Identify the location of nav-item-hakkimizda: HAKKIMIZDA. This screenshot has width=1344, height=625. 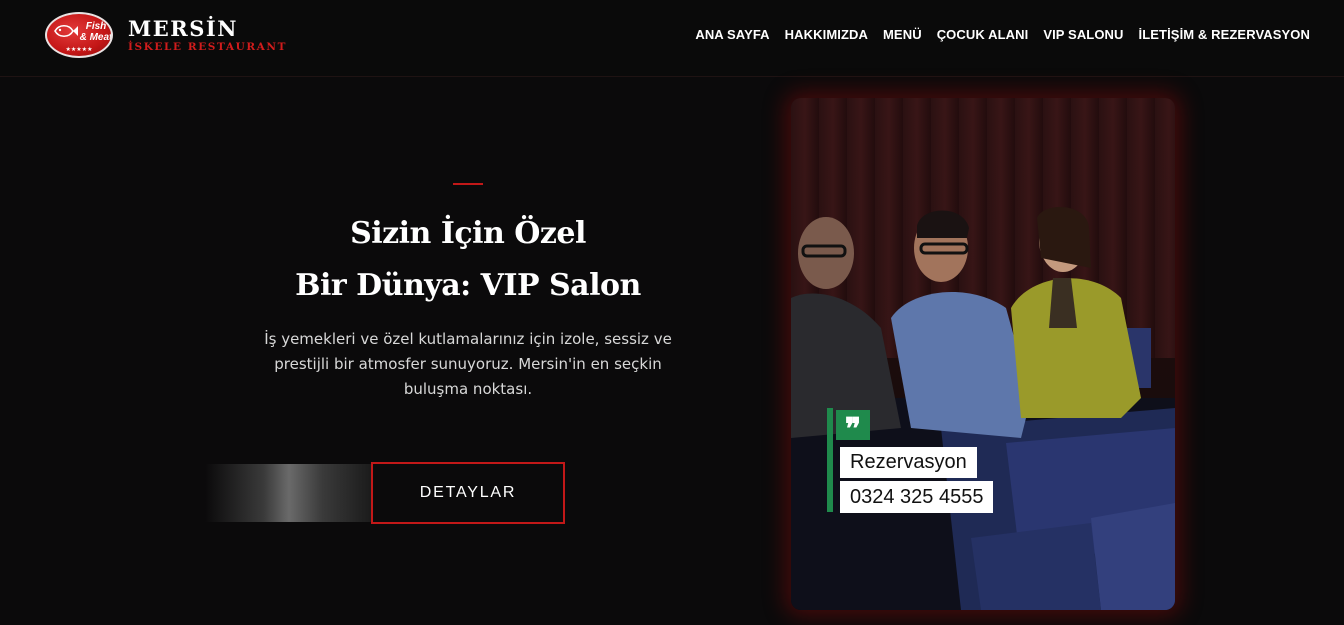
(826, 34).